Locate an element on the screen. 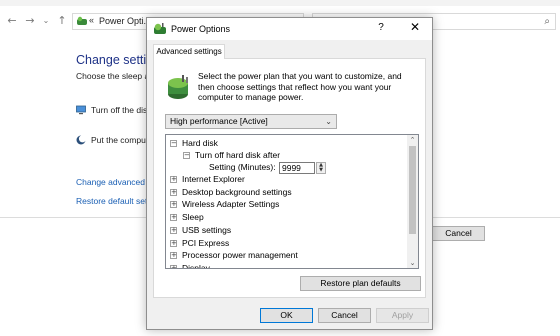 This screenshot has width=560, height=336. power-plan-icon is located at coordinates (178, 87).